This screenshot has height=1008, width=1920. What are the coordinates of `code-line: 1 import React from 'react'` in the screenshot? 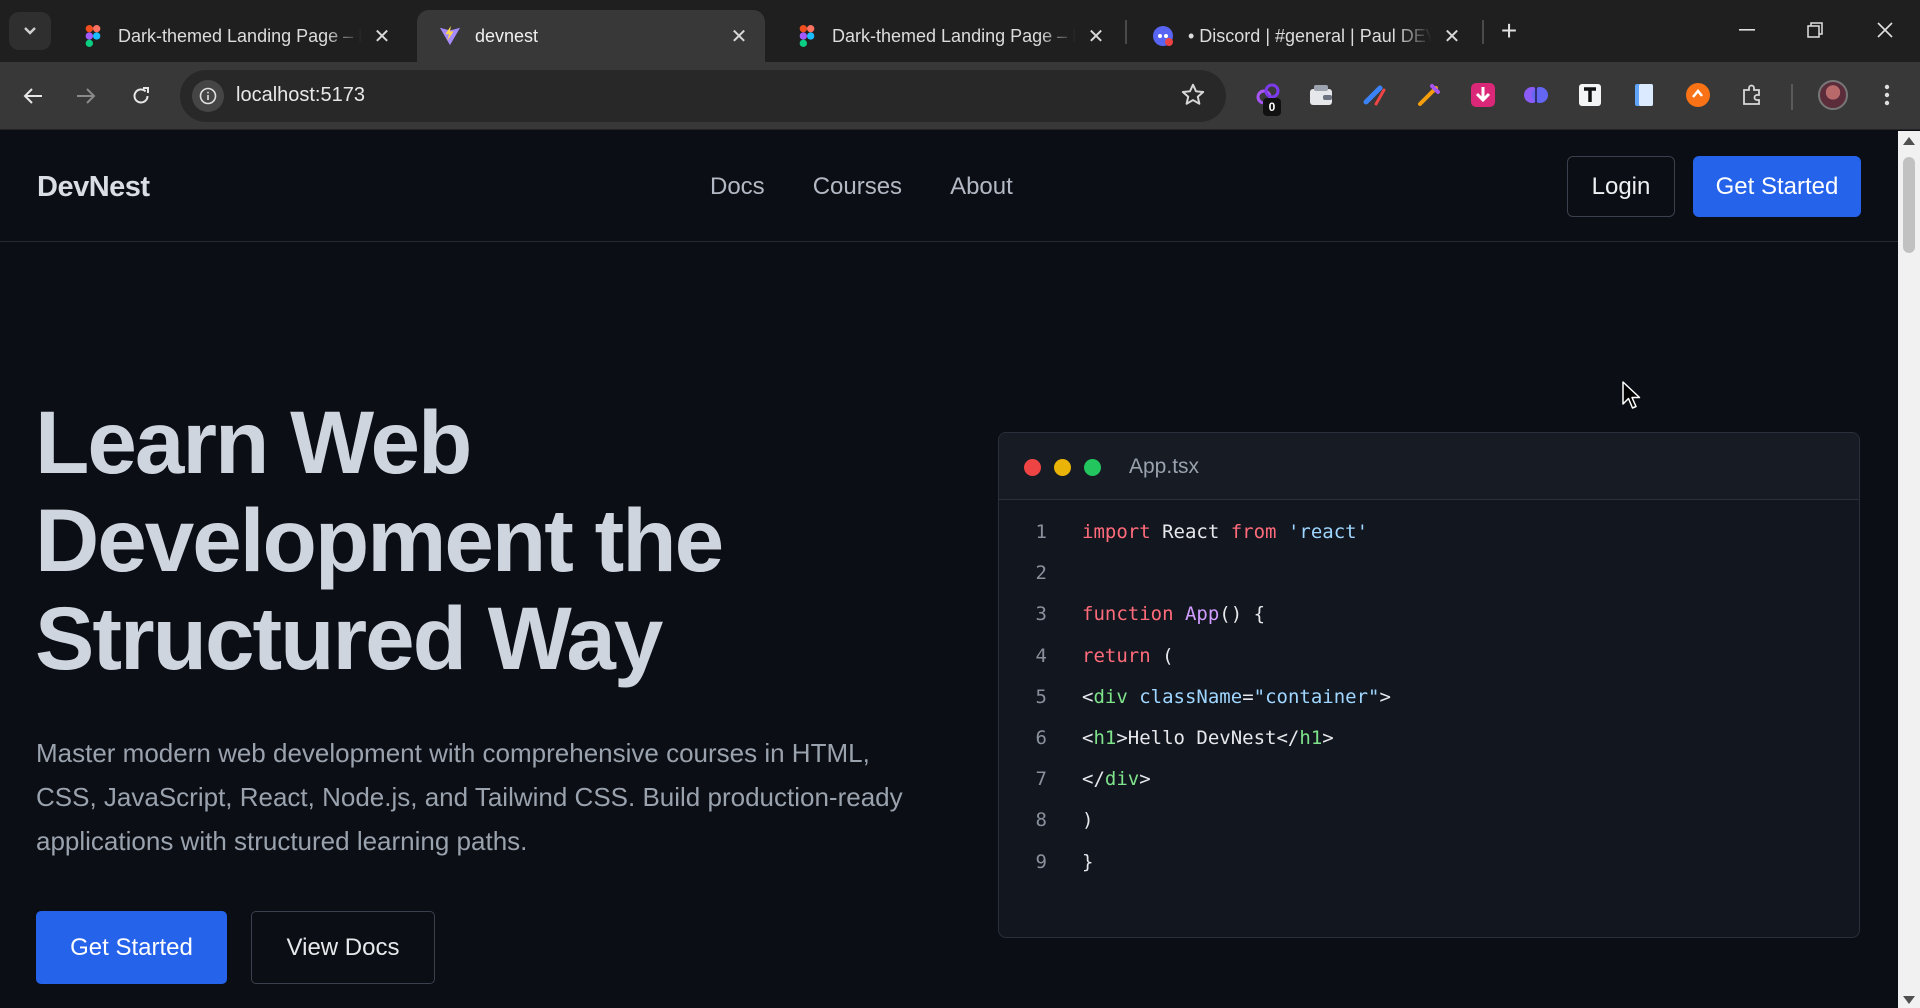 It's located at (1429, 532).